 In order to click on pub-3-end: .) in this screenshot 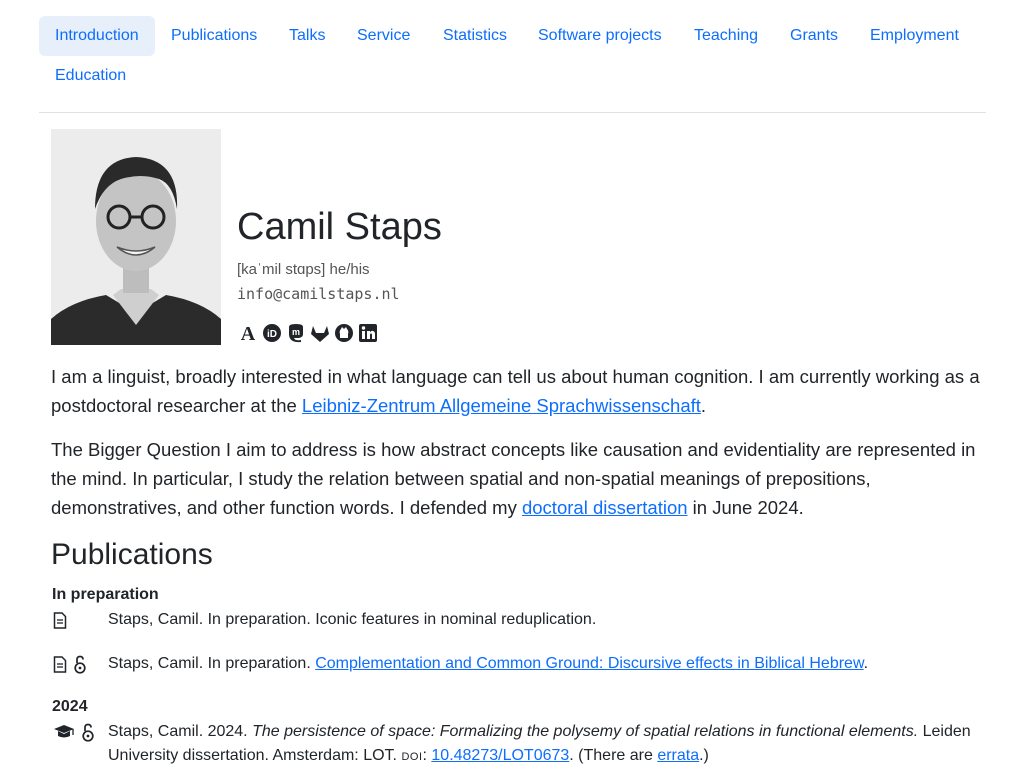, I will do `click(704, 755)`.